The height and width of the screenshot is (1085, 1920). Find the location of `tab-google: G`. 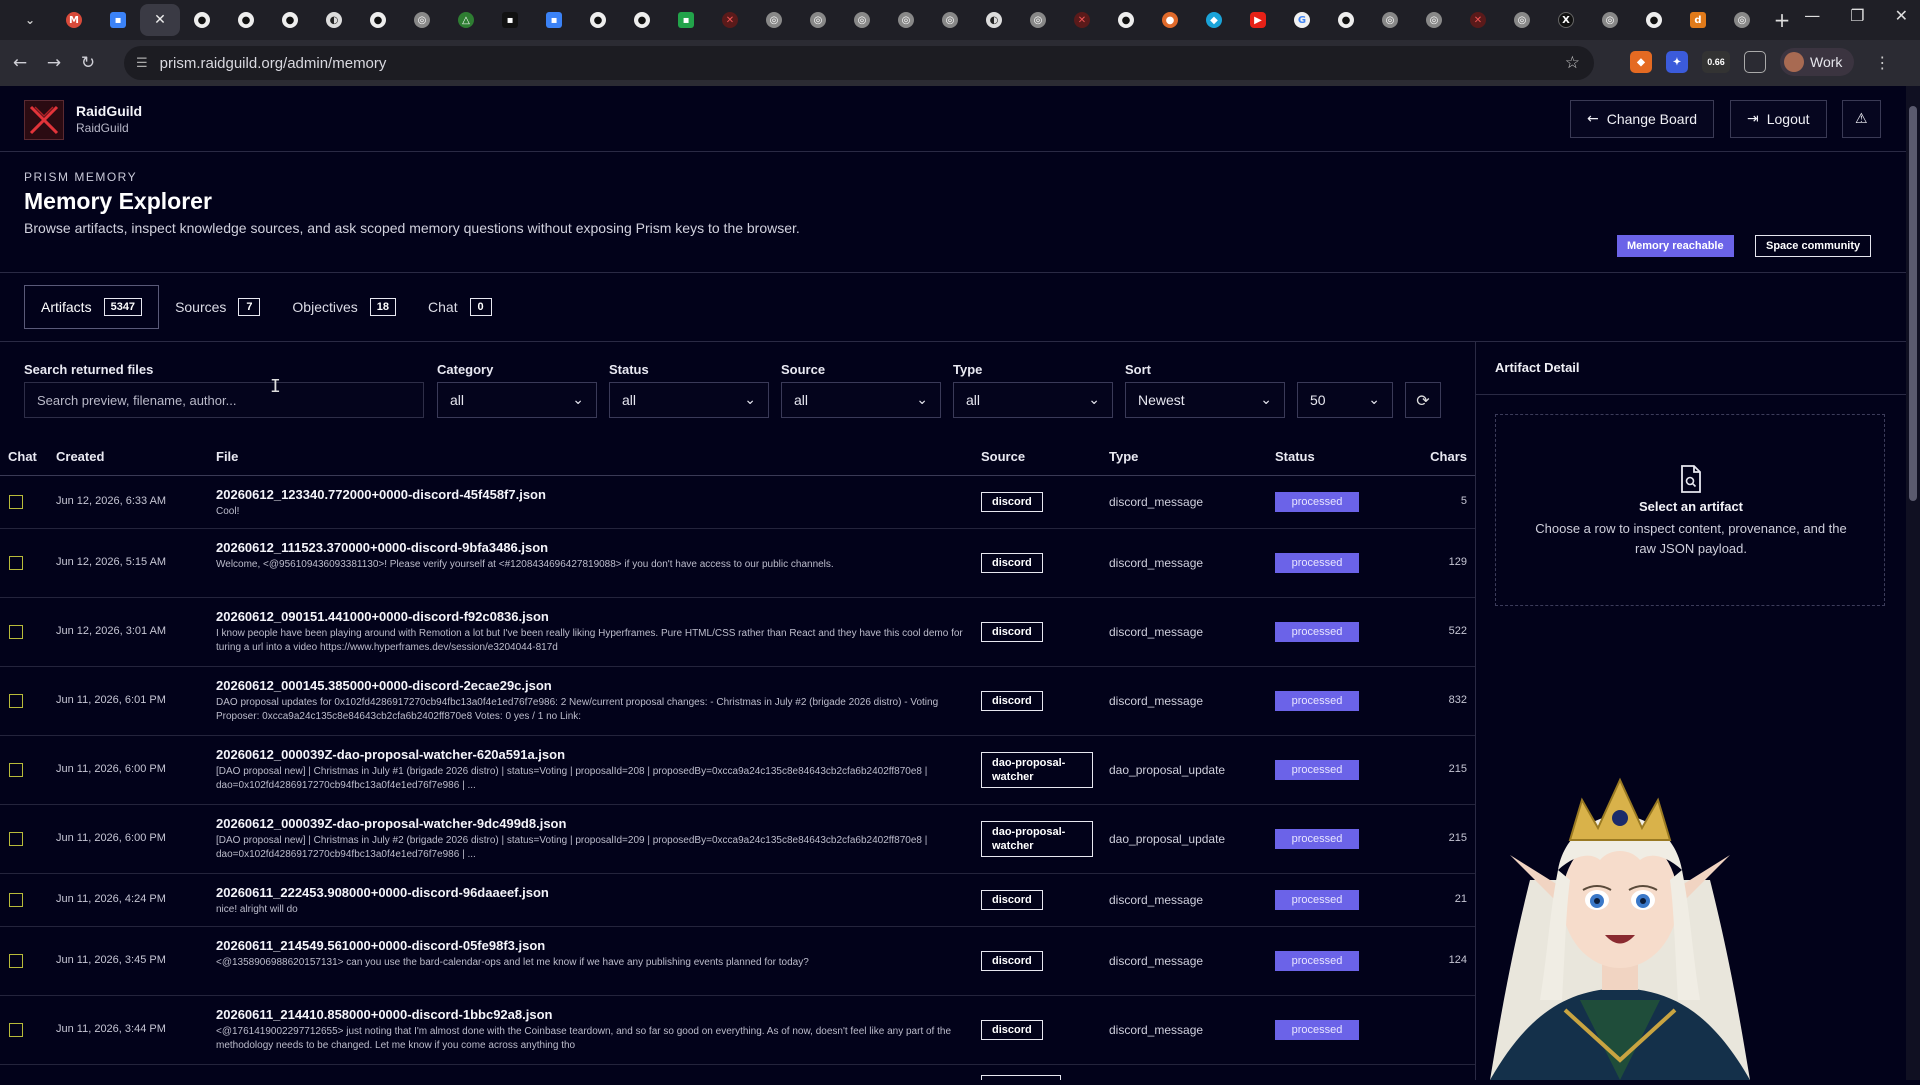

tab-google: G is located at coordinates (1302, 20).